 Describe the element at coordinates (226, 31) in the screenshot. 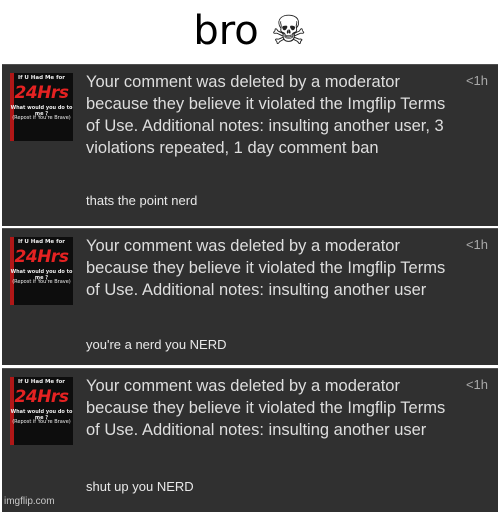

I see `caption-text: bro` at that location.